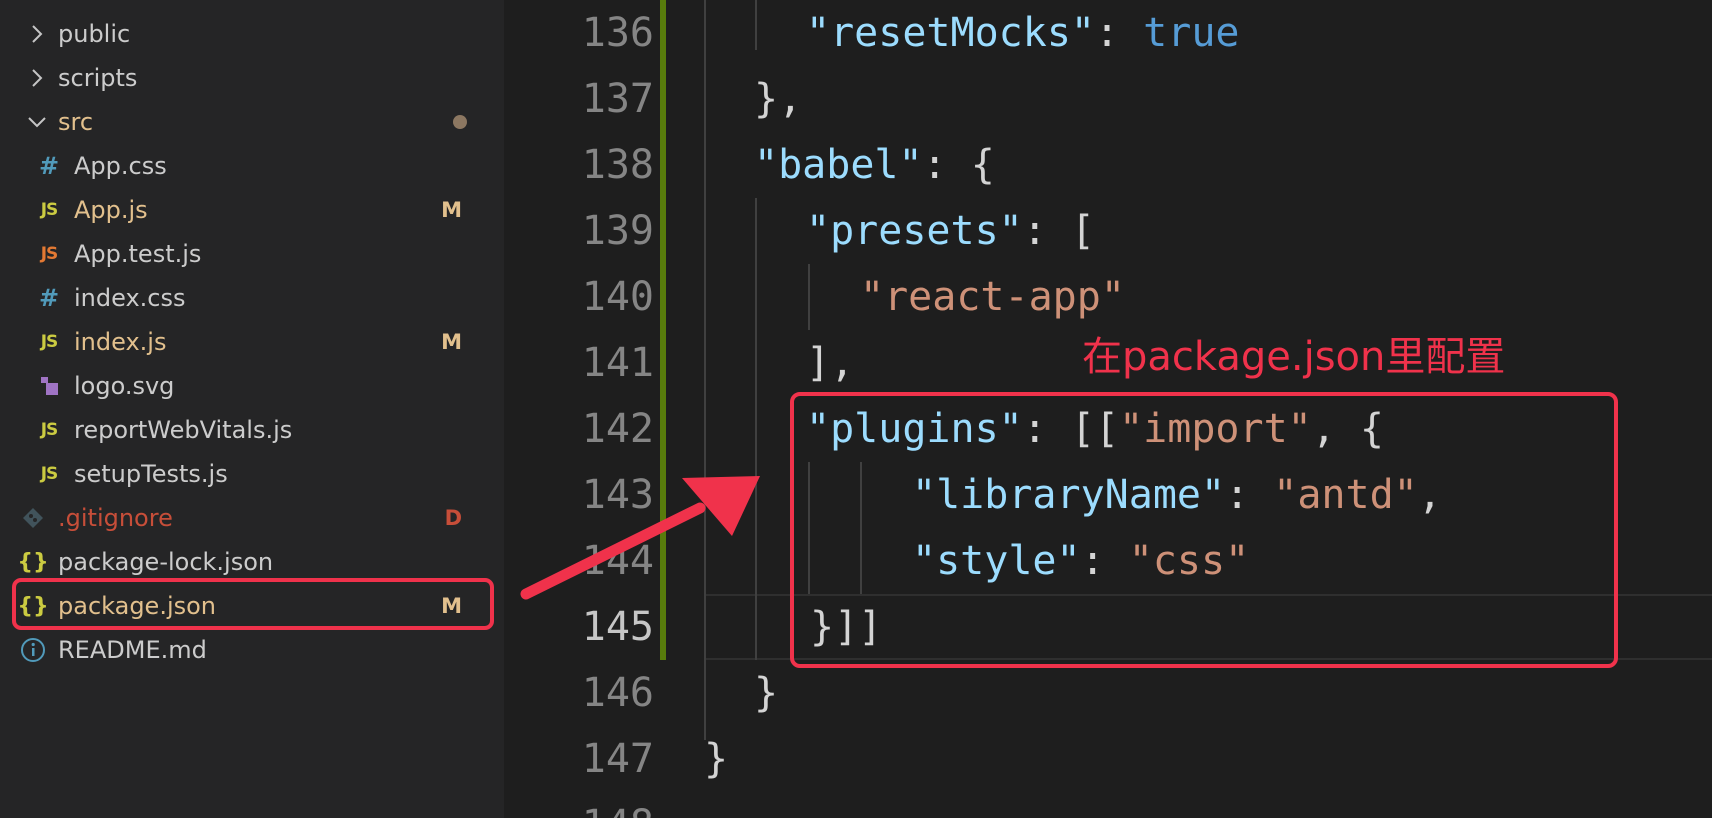 Image resolution: width=1712 pixels, height=818 pixels. What do you see at coordinates (617, 429) in the screenshot?
I see `line-number: 142` at bounding box center [617, 429].